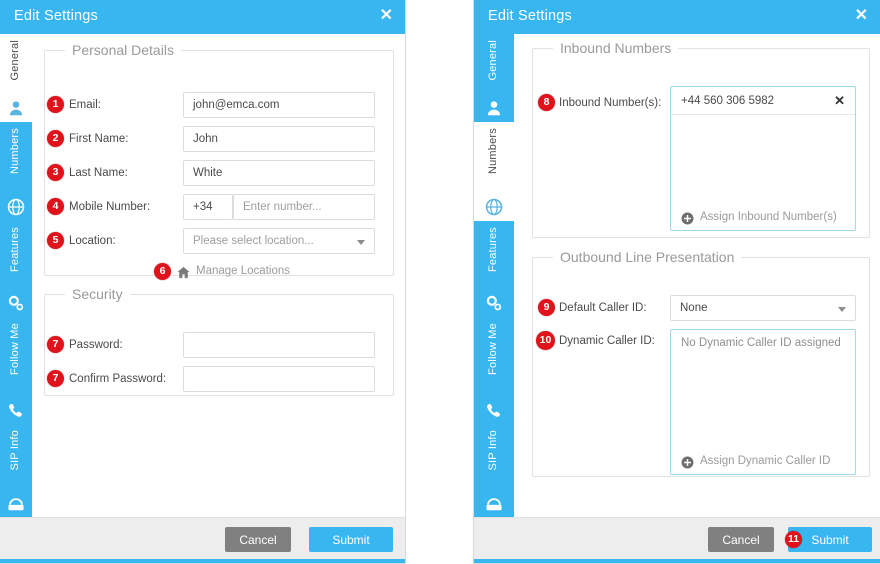 Image resolution: width=880 pixels, height=564 pixels. What do you see at coordinates (183, 272) in the screenshot?
I see `home-icon` at bounding box center [183, 272].